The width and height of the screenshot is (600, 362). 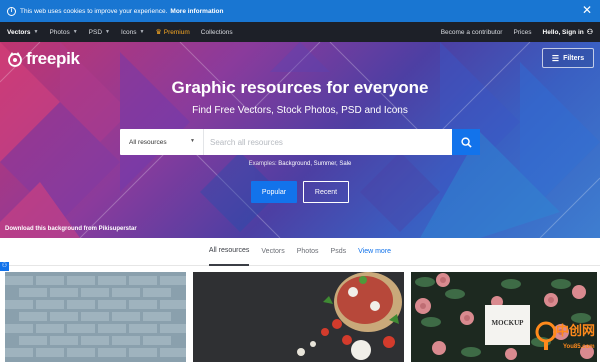 I want to click on search-button, so click(x=466, y=142).